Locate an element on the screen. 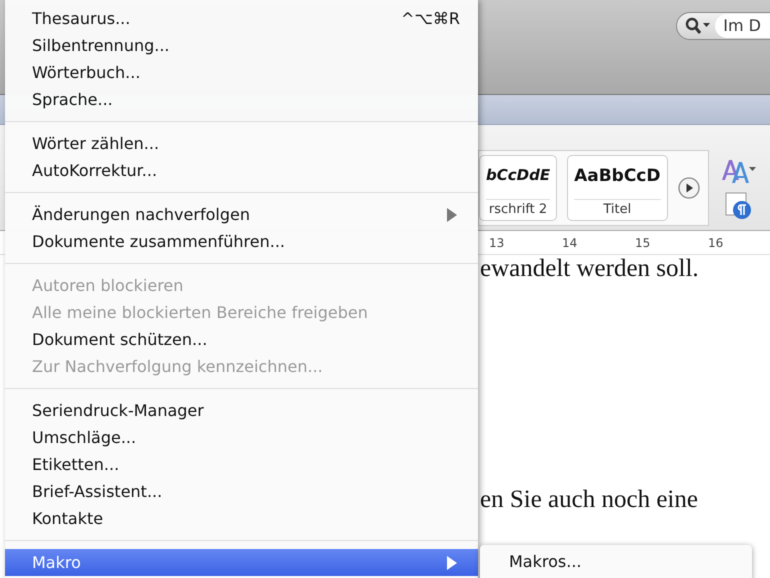  ruler-number: 15 is located at coordinates (643, 243).